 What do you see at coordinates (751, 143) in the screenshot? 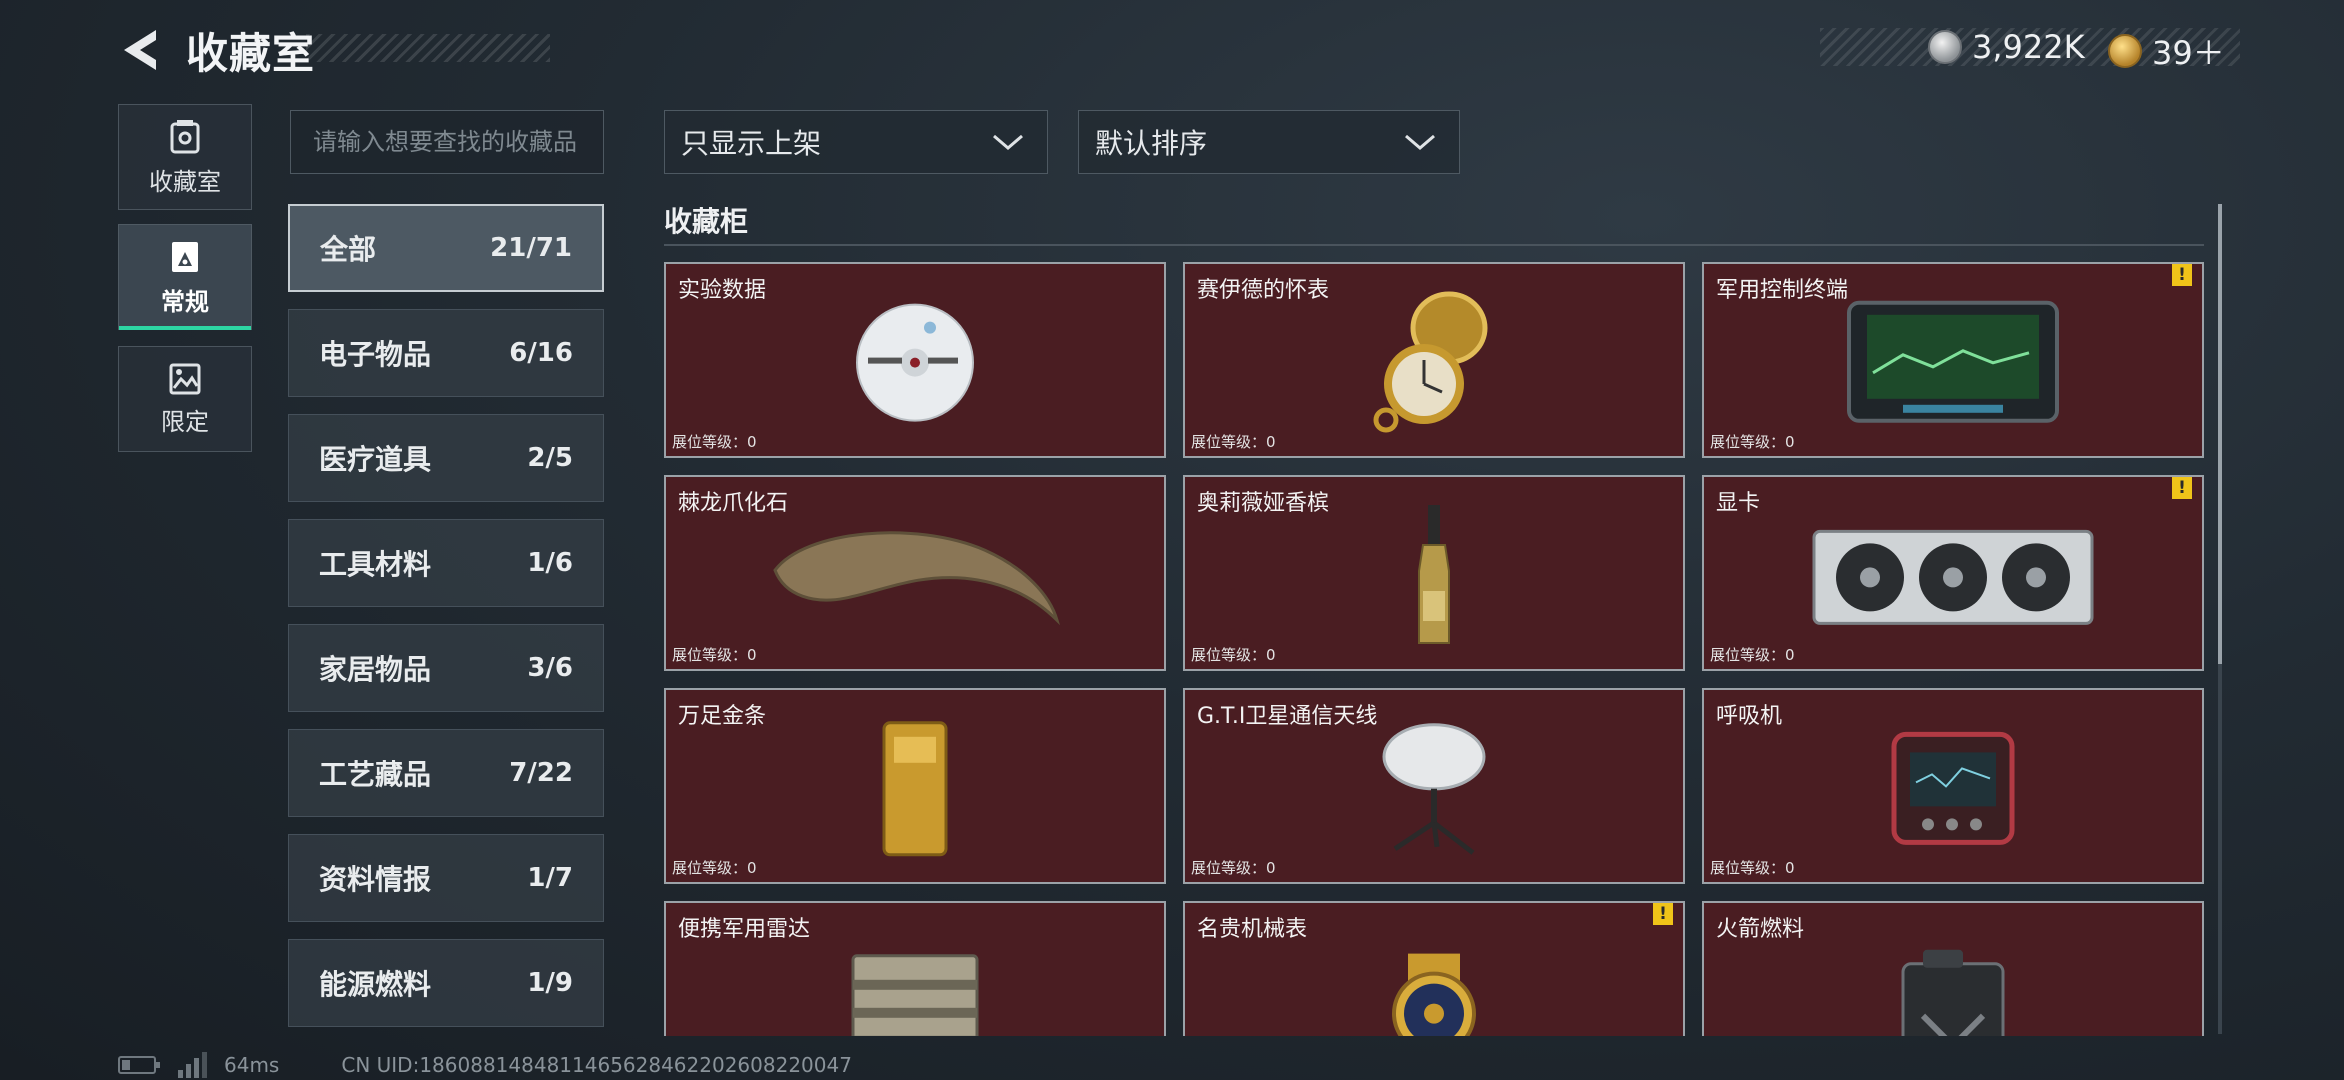
I see `display-filter-value: 只显示上架` at bounding box center [751, 143].